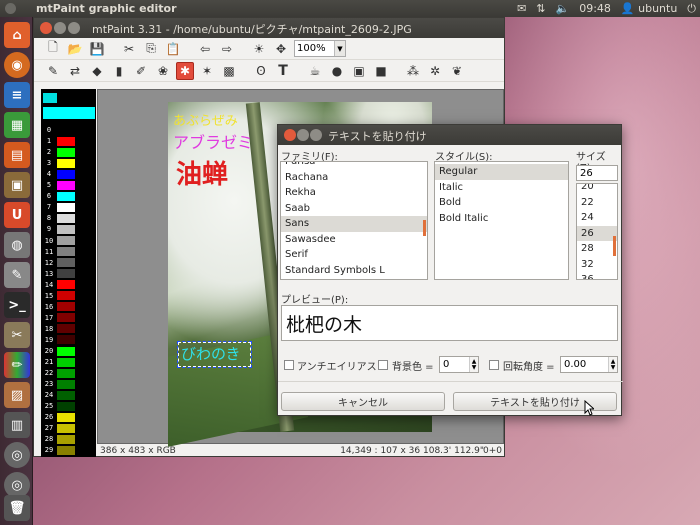 This screenshot has height=525, width=700. Describe the element at coordinates (17, 365) in the screenshot. I see `mtpaint-icon: ✏` at that location.